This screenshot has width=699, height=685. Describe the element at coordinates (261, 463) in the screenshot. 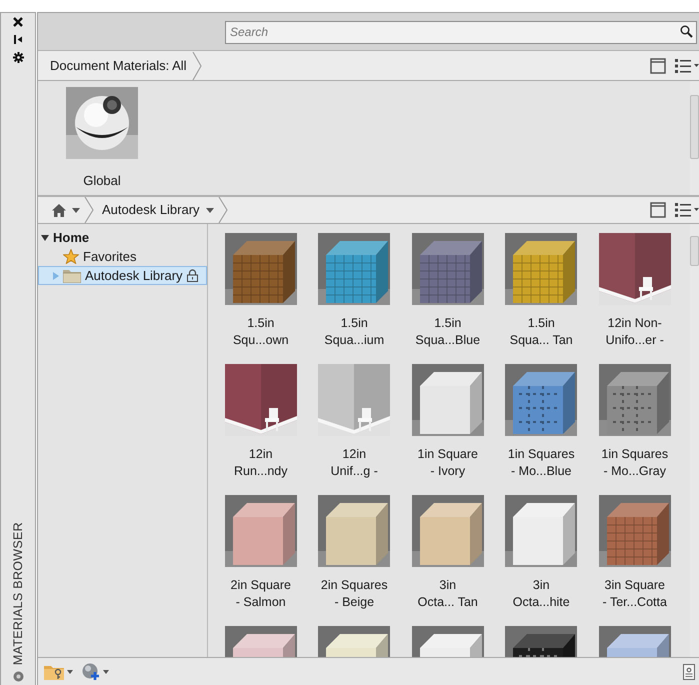

I see `material-label: 12in Run...ndy` at that location.